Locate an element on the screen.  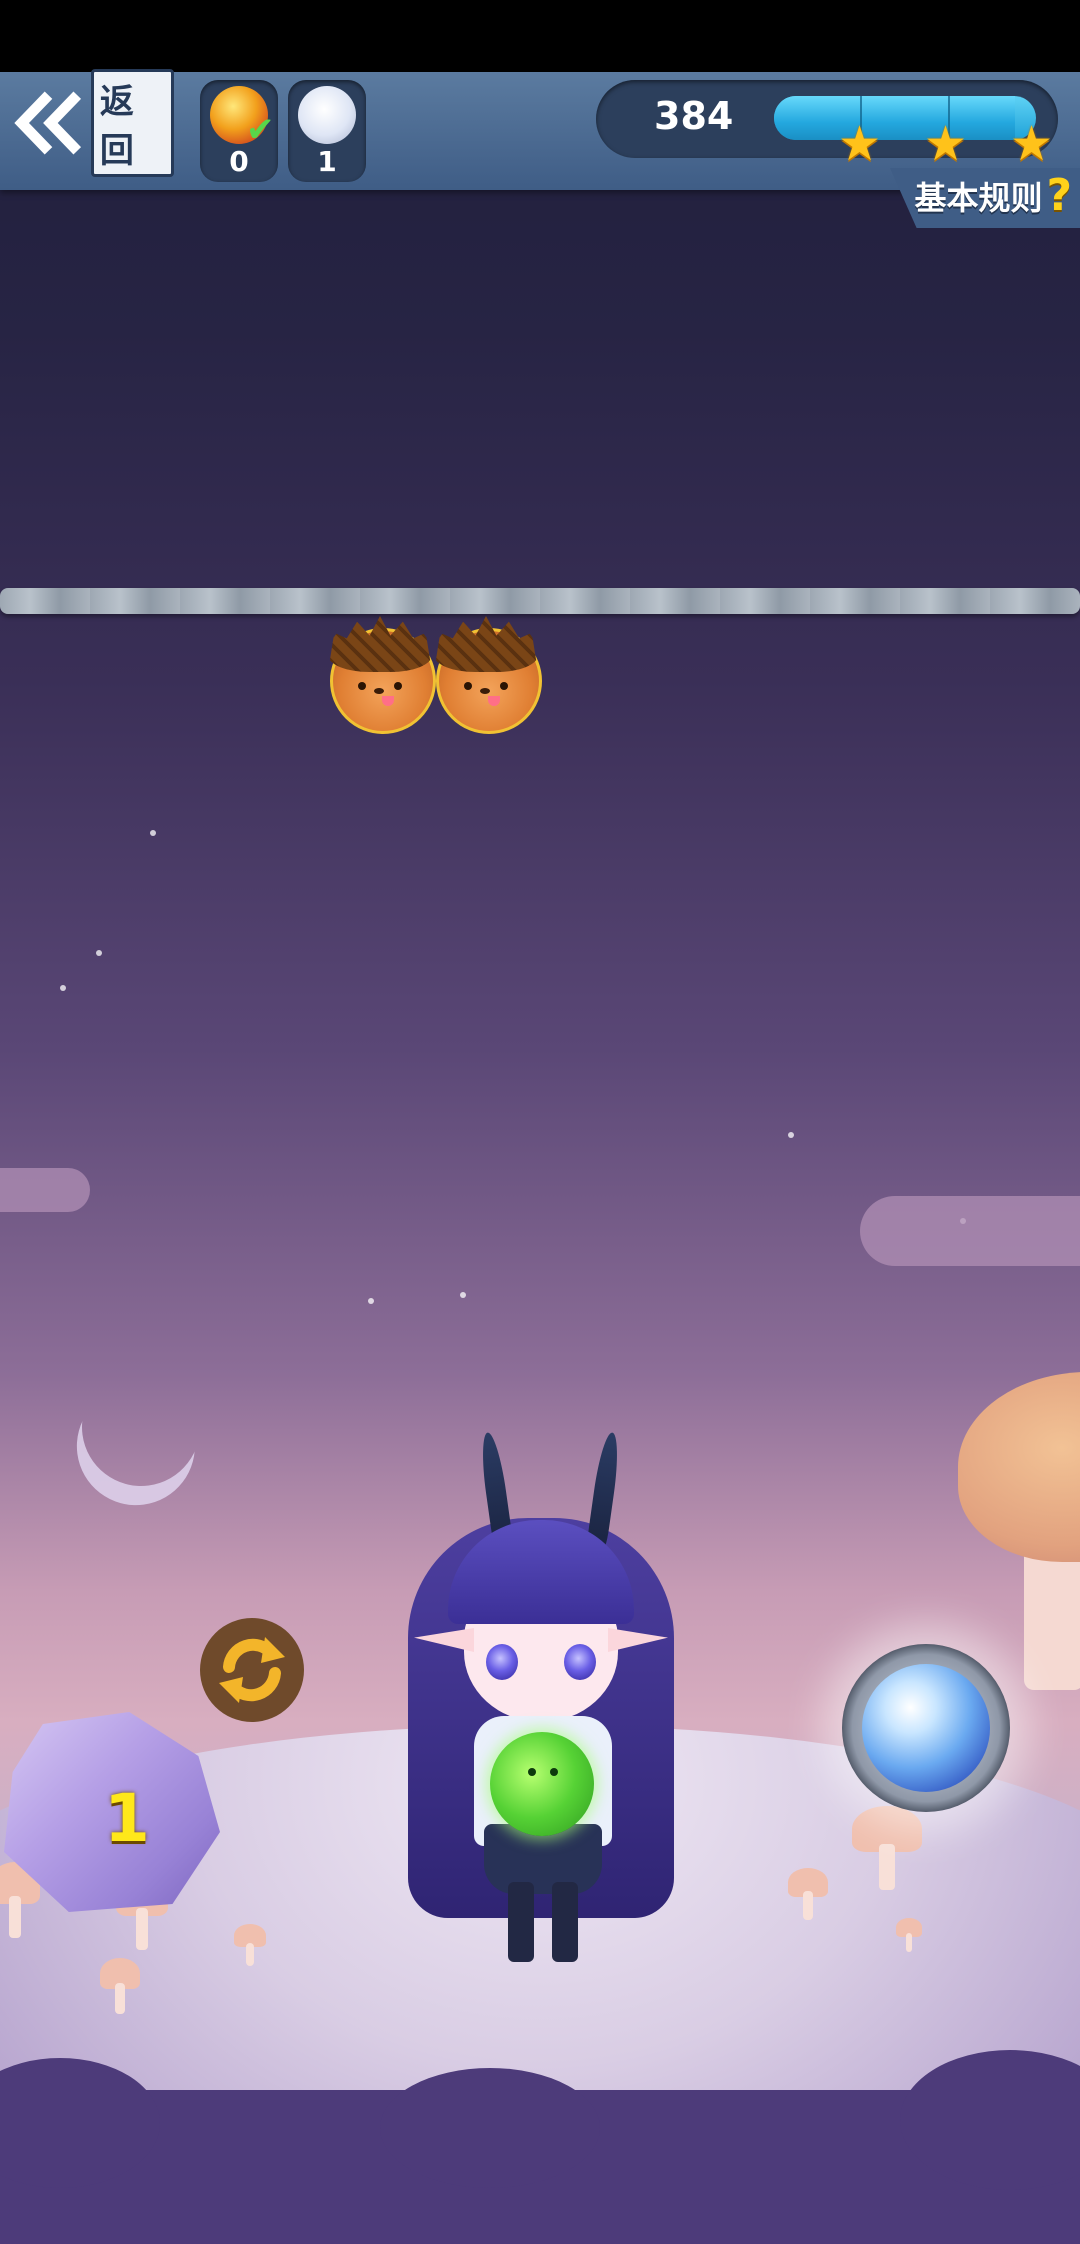
booster-slot-gold: ✔ 0 is located at coordinates (239, 131).